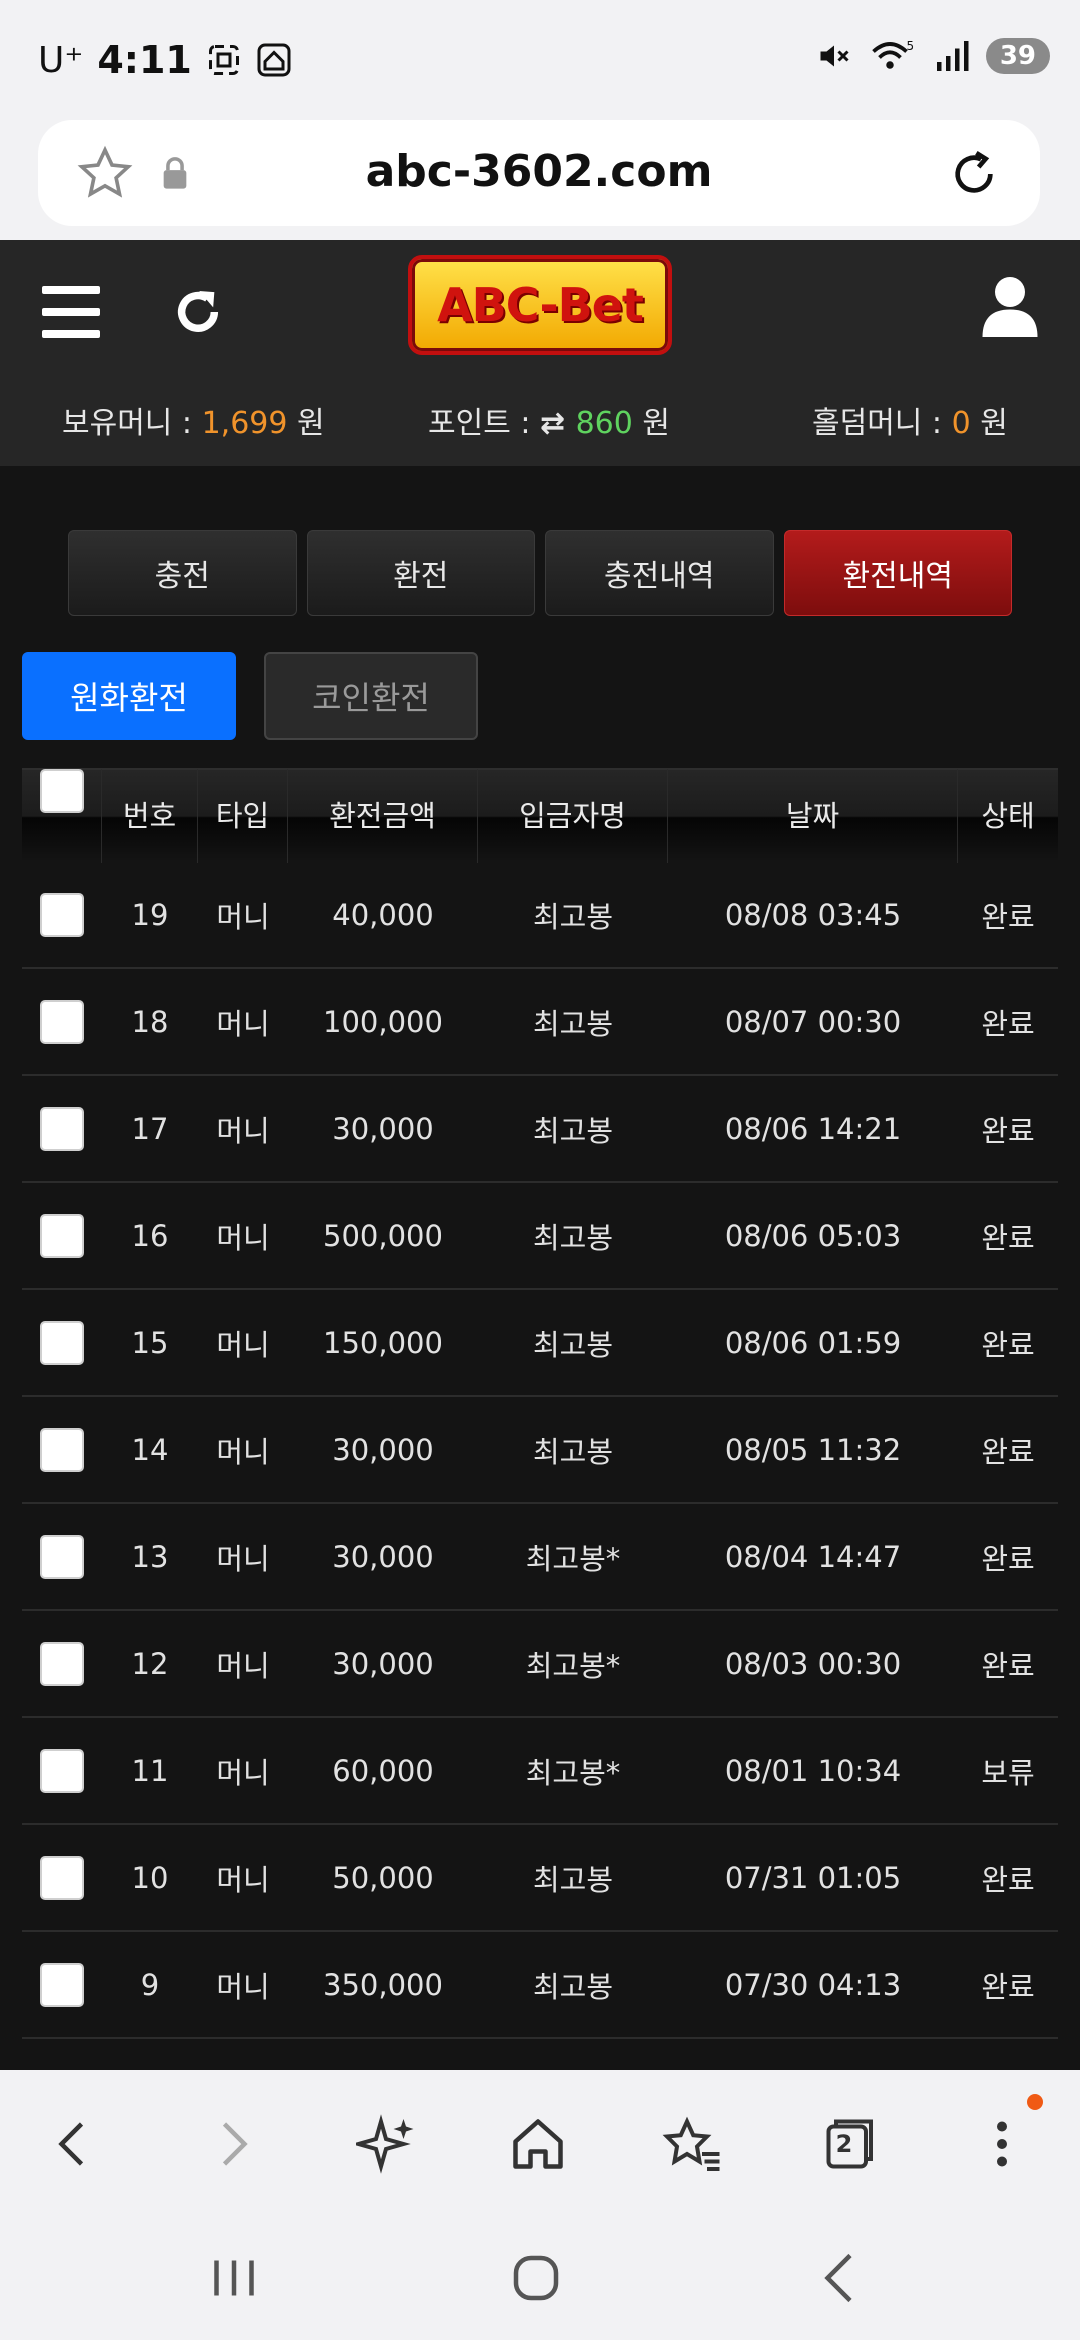 The width and height of the screenshot is (1080, 2340). I want to click on svg-text: 5, so click(910, 46).